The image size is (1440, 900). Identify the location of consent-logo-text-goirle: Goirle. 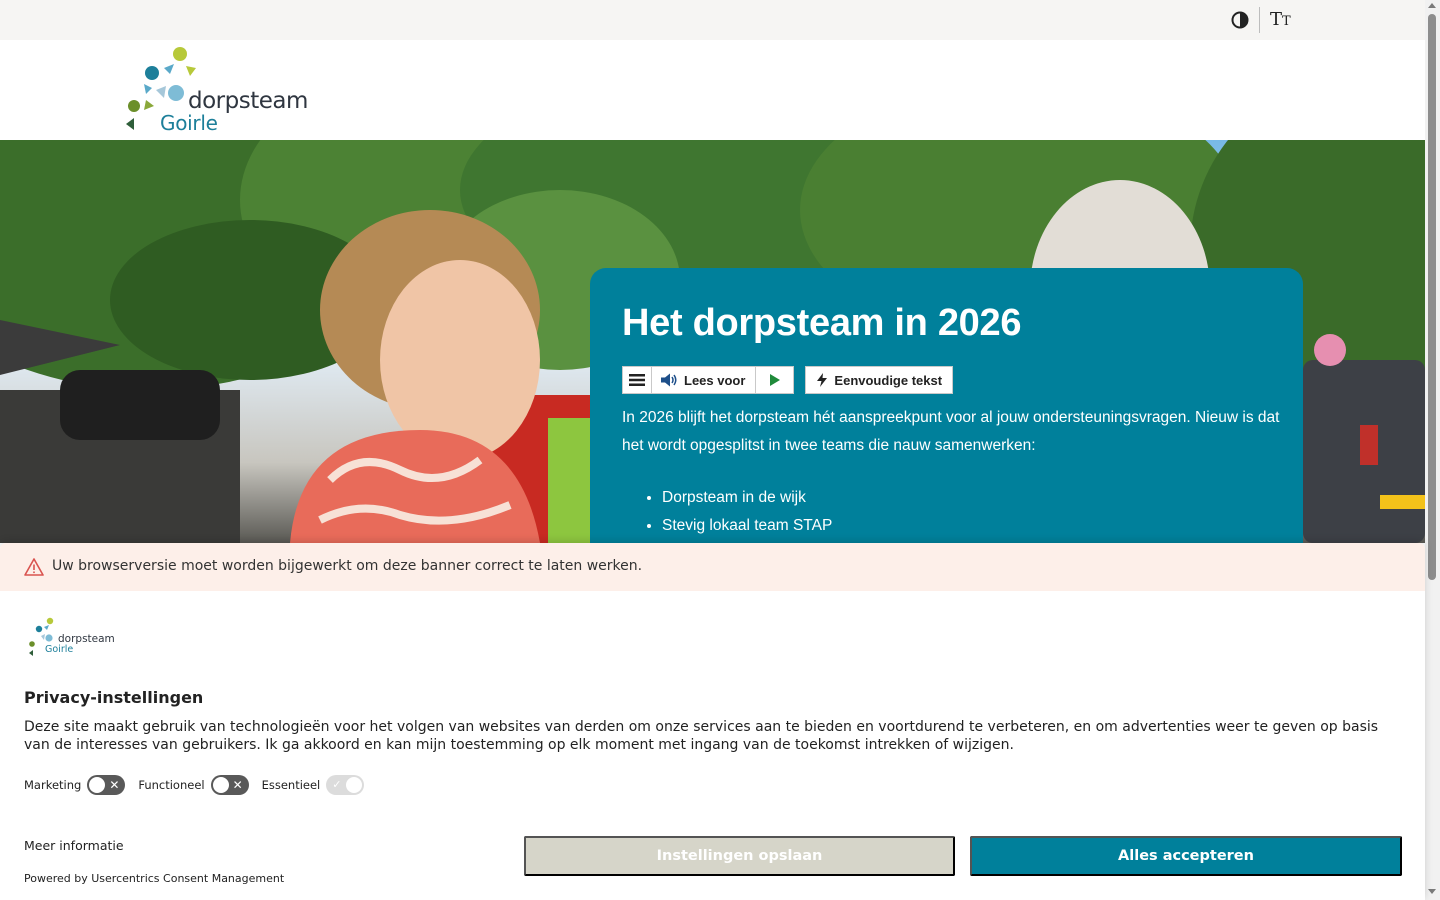
(59, 649).